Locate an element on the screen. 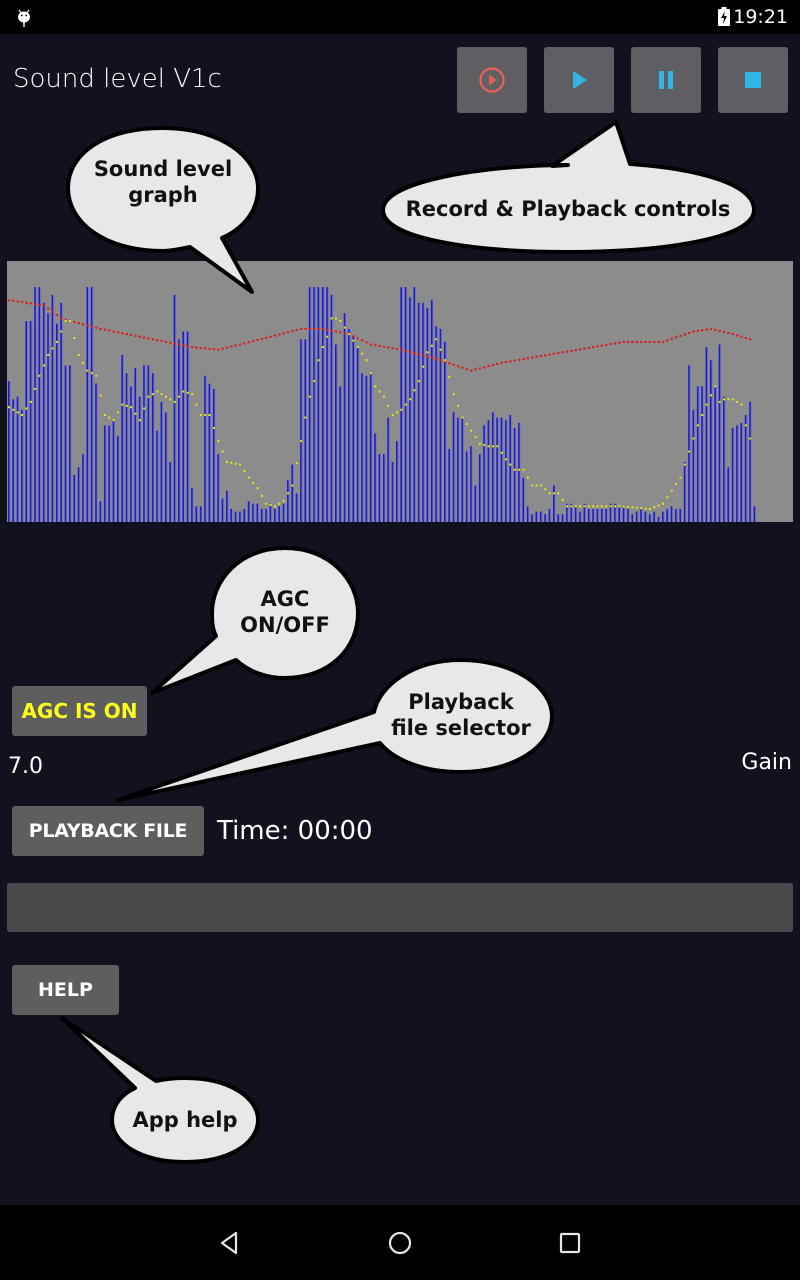 The width and height of the screenshot is (800, 1280). help-button: HELP is located at coordinates (65, 990).